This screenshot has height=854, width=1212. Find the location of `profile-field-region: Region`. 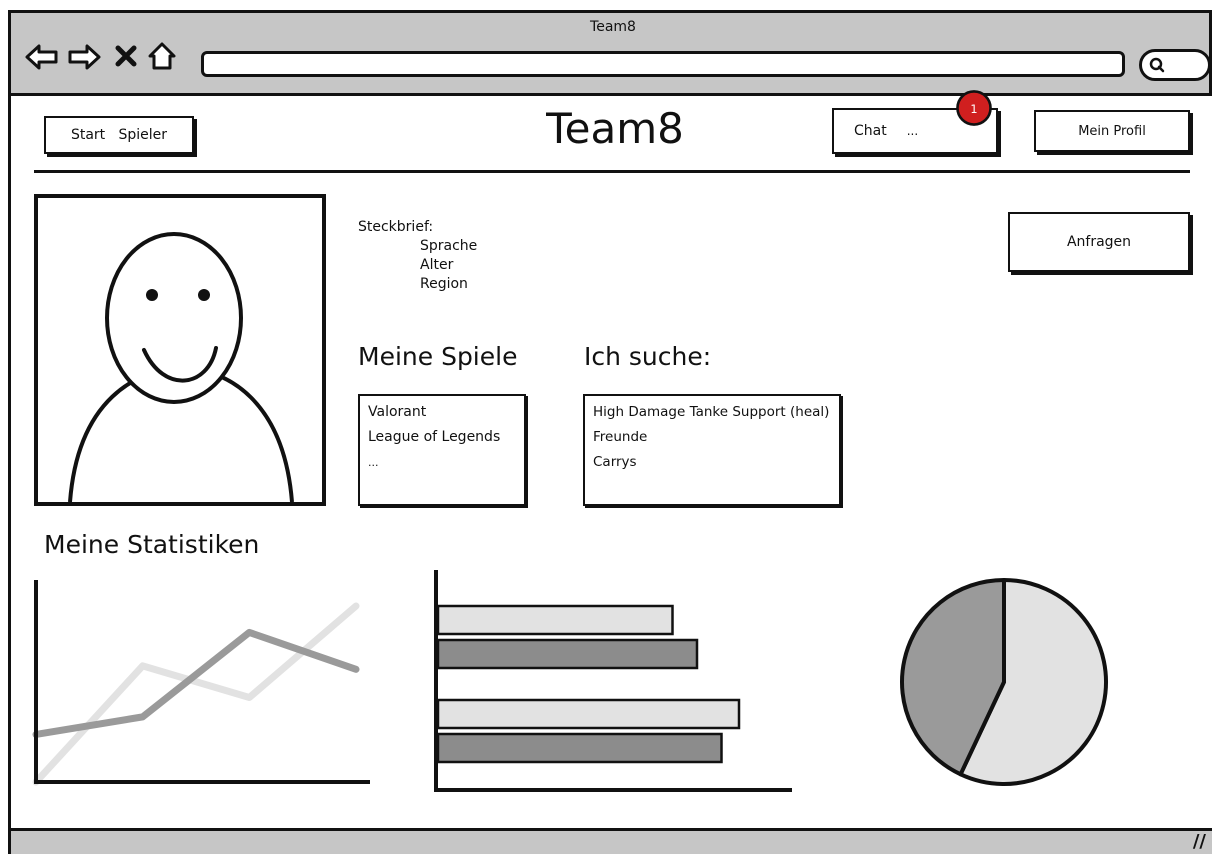

profile-field-region: Region is located at coordinates (444, 284).